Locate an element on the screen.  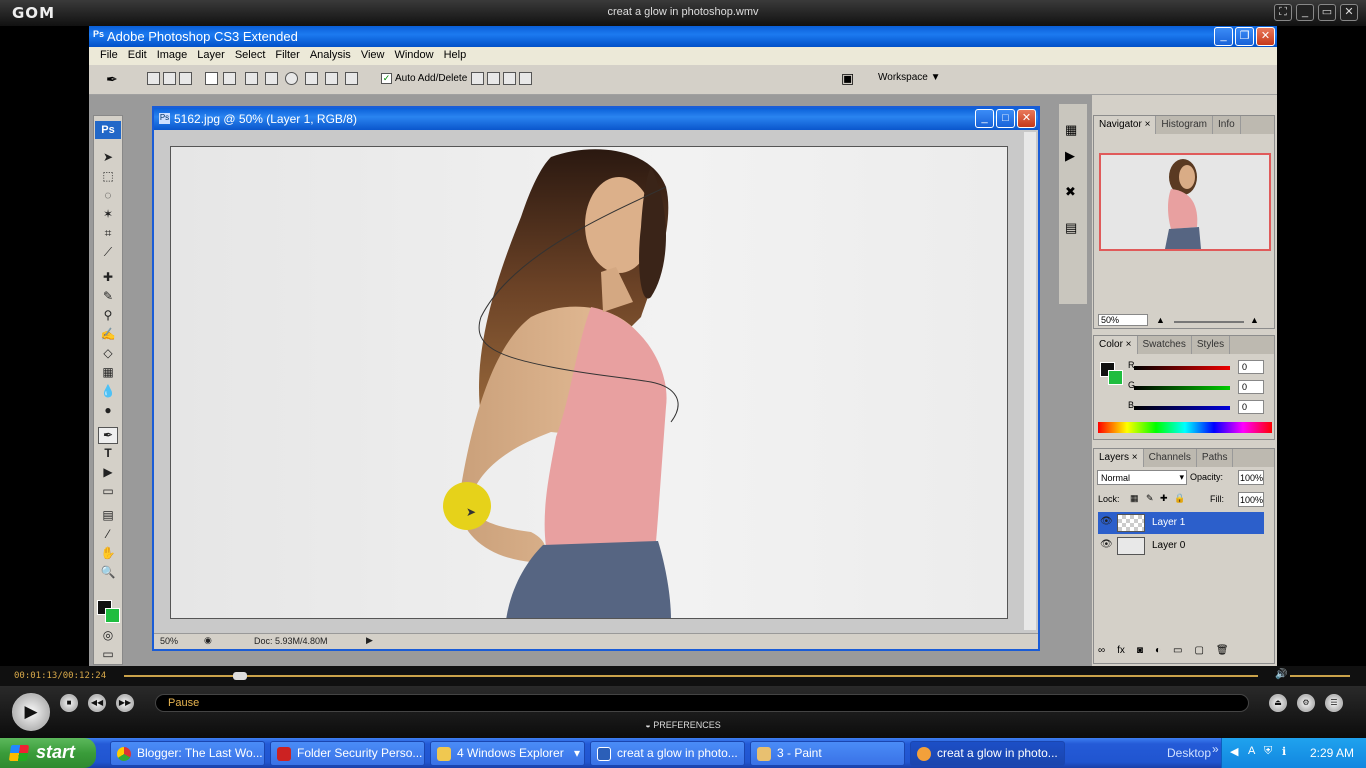
lock-position-icon: ✚ is located at coordinates (1164, 498).